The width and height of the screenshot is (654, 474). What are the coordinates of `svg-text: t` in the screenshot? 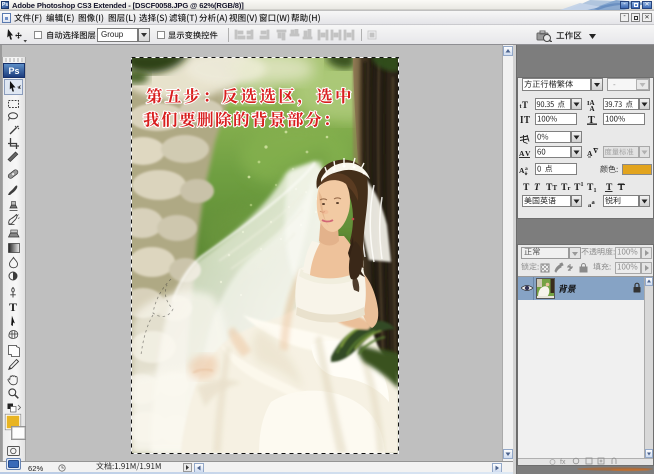 It's located at (521, 107).